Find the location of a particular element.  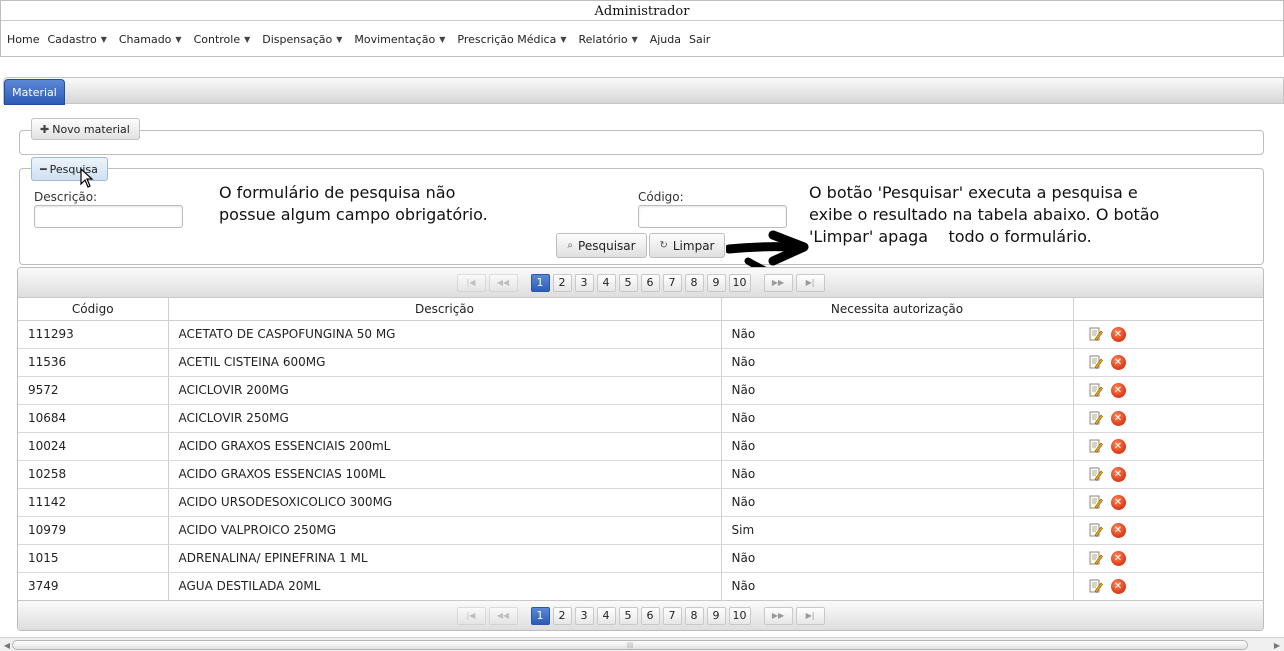

cell-descricao: ACIDO GRAXOS ESSENCIAS 100ML is located at coordinates (445, 474).